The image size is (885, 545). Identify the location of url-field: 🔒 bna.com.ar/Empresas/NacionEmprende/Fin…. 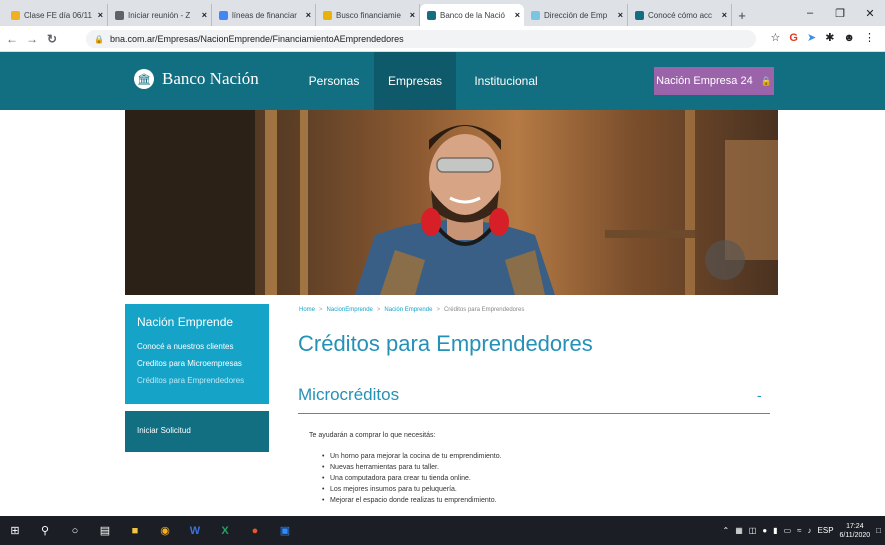
(421, 39).